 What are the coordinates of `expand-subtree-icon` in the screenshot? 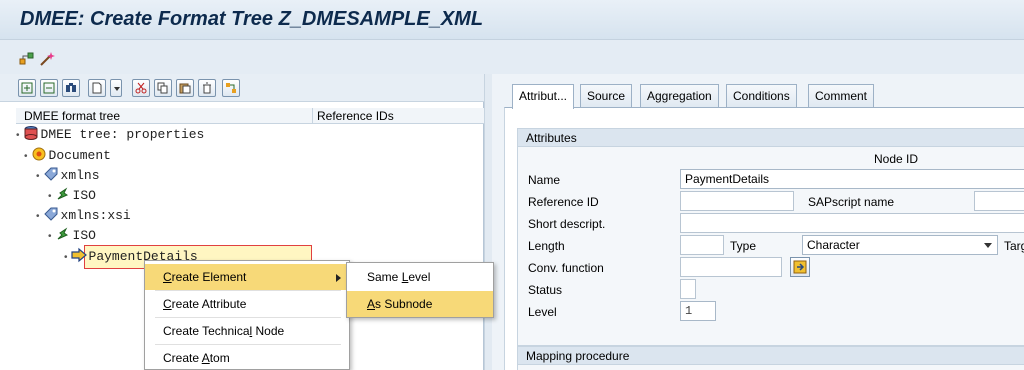 It's located at (27, 88).